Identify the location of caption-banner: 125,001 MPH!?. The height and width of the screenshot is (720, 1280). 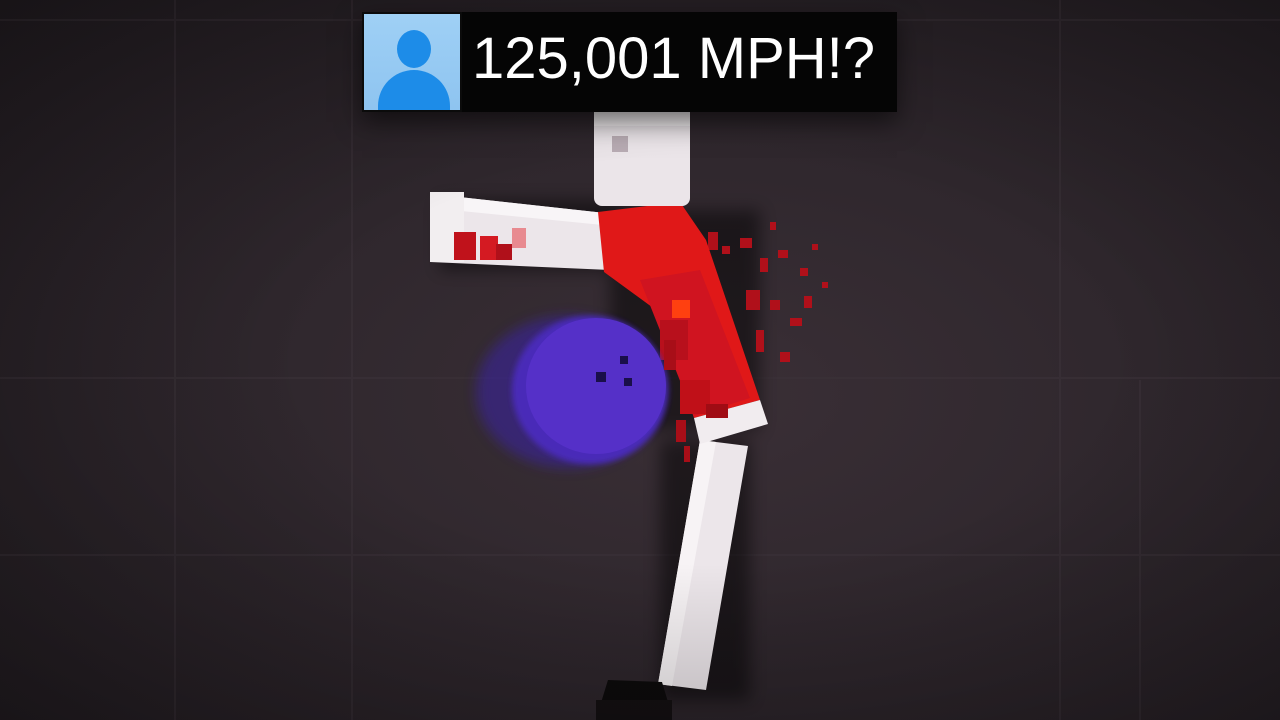
(630, 62).